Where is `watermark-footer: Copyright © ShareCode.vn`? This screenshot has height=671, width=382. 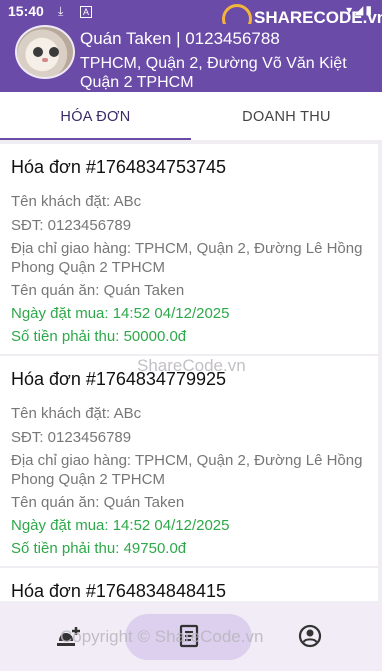
watermark-footer: Copyright © ShareCode.vn is located at coordinates (162, 636).